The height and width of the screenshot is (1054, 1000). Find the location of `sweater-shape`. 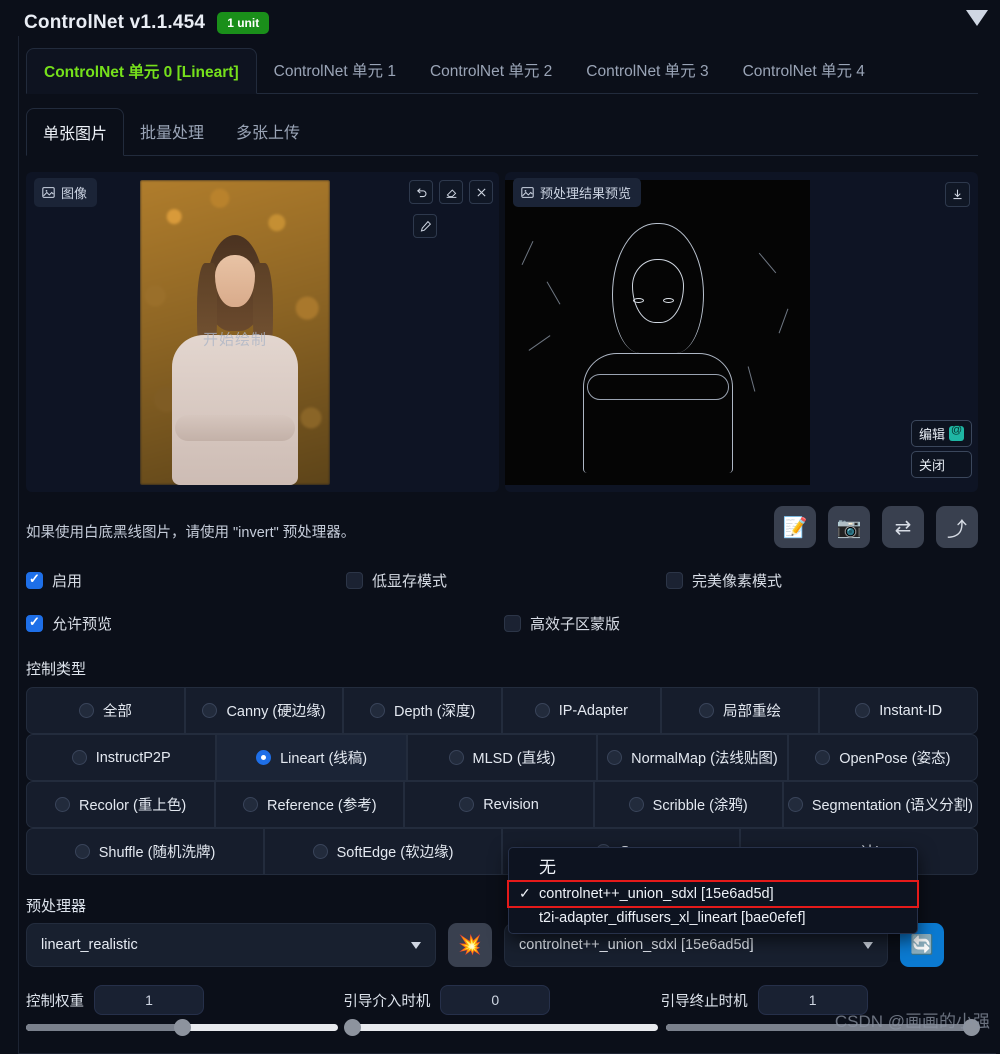

sweater-shape is located at coordinates (235, 409).